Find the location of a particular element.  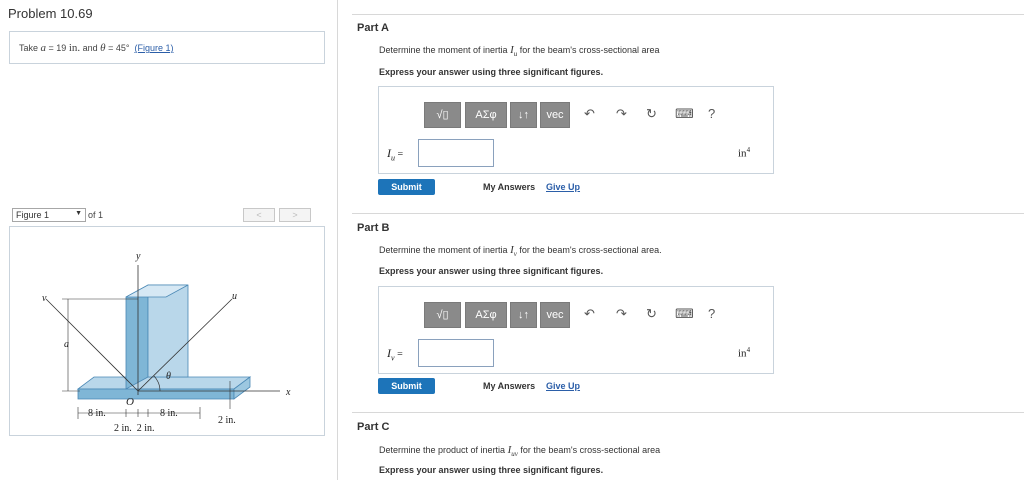

given-text: Take a = 19 in. and θ = 45° (Figure 1) is located at coordinates (96, 48).